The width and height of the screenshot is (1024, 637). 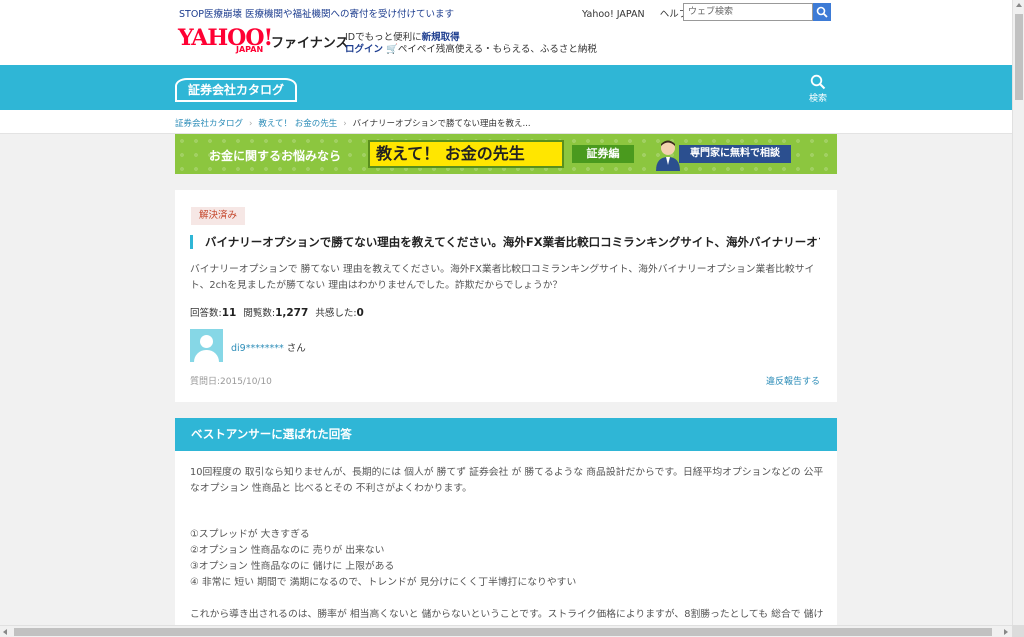 What do you see at coordinates (209, 124) in the screenshot?
I see `breadcrumb-catalog: 証券会社カタログ` at bounding box center [209, 124].